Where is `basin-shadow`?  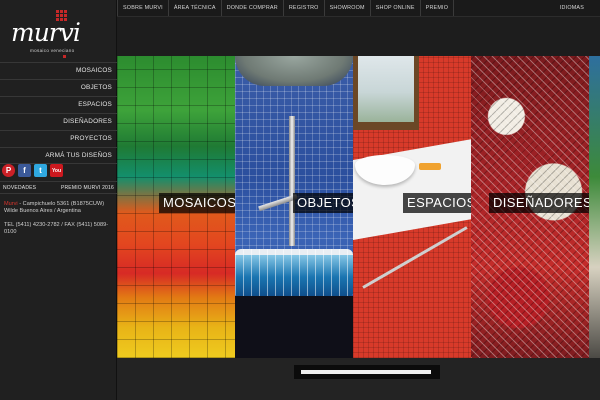 basin-shadow is located at coordinates (294, 327).